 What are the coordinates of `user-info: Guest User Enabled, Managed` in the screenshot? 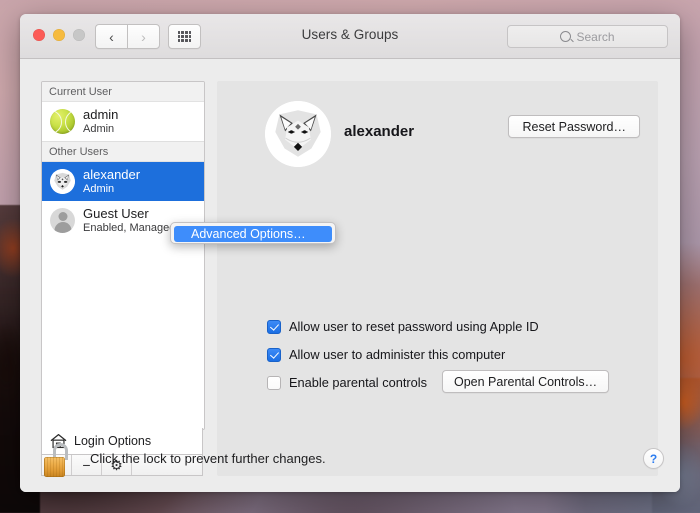 It's located at (129, 220).